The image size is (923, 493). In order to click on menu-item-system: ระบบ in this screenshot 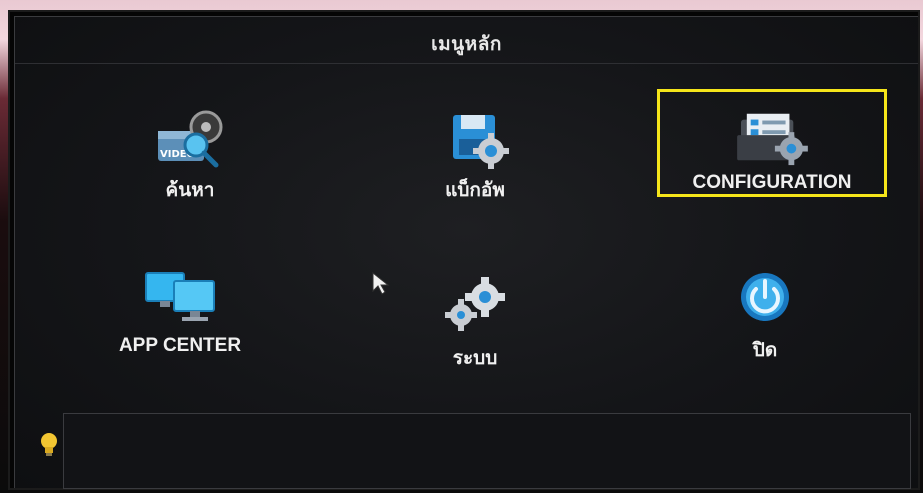, I will do `click(475, 329)`.